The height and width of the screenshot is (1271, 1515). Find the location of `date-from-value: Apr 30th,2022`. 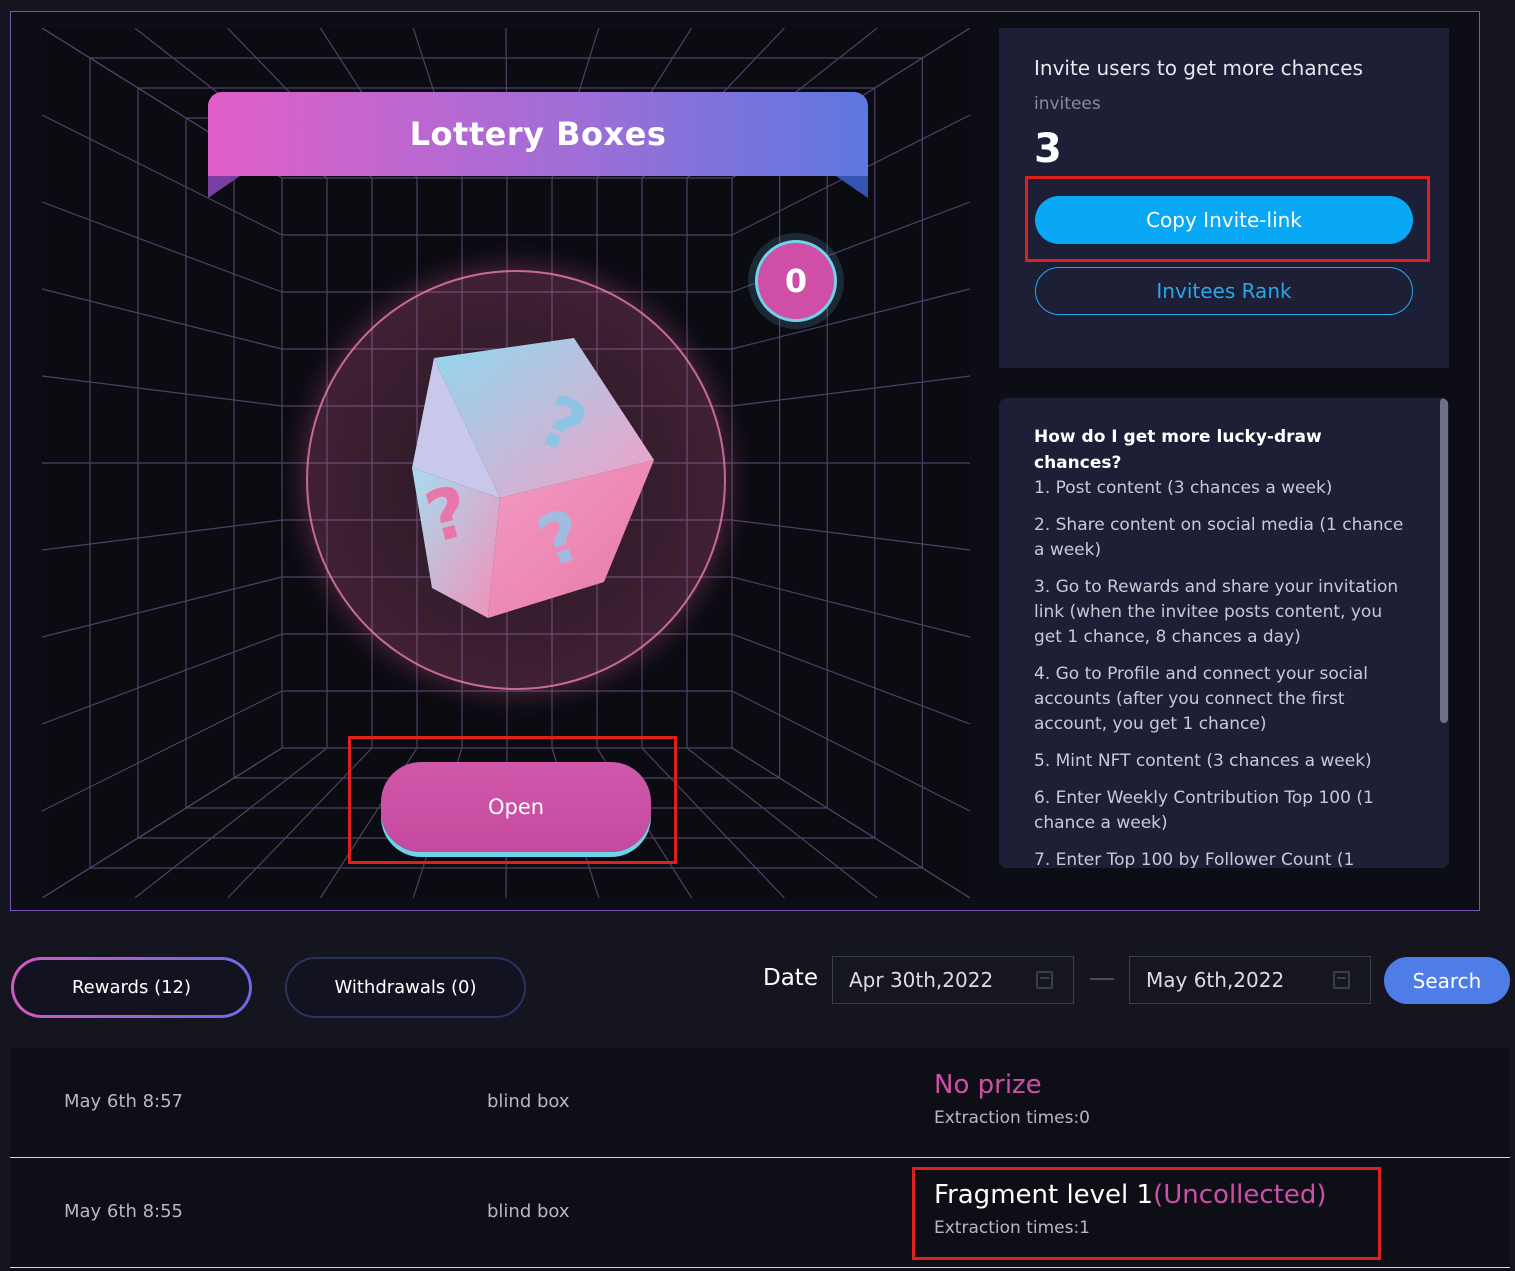

date-from-value: Apr 30th,2022 is located at coordinates (921, 980).